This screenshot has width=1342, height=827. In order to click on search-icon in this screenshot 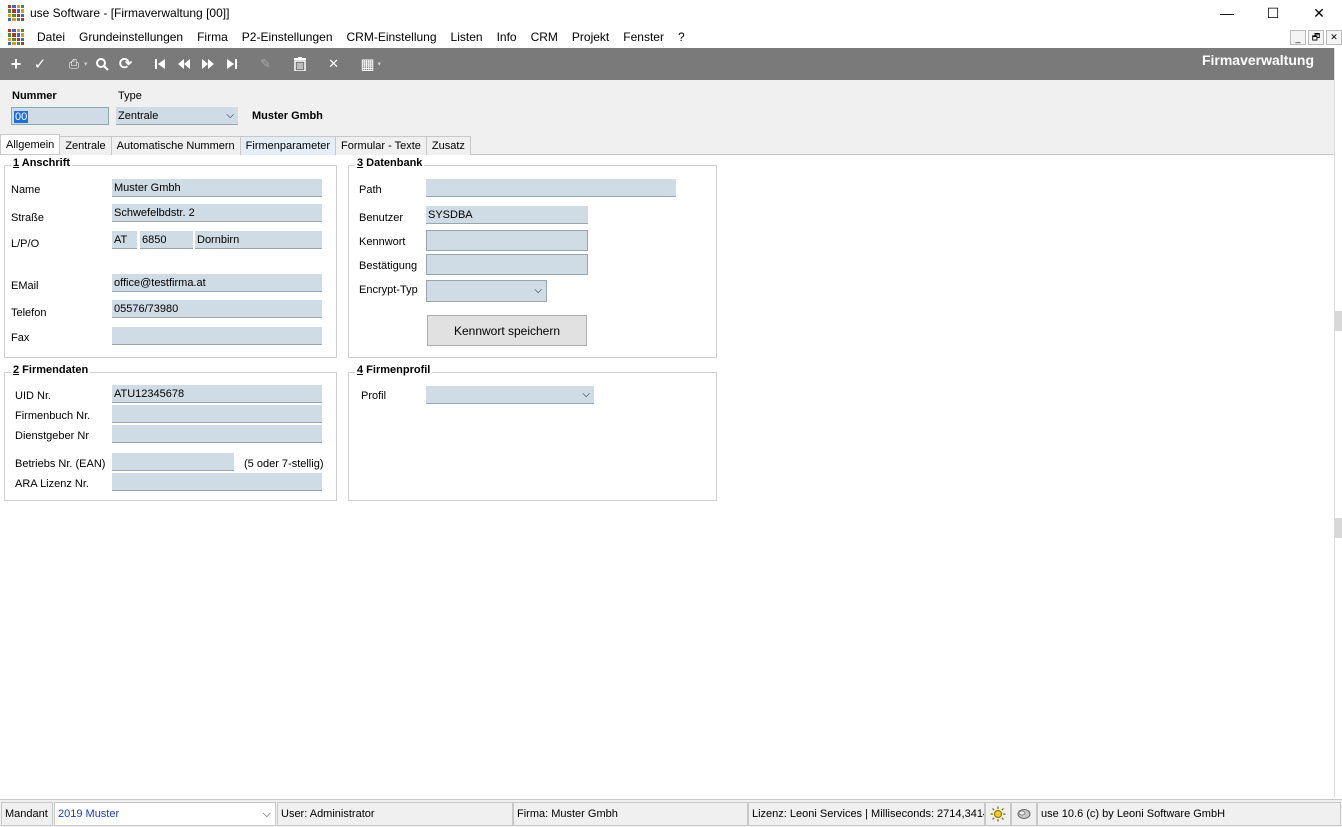, I will do `click(102, 64)`.